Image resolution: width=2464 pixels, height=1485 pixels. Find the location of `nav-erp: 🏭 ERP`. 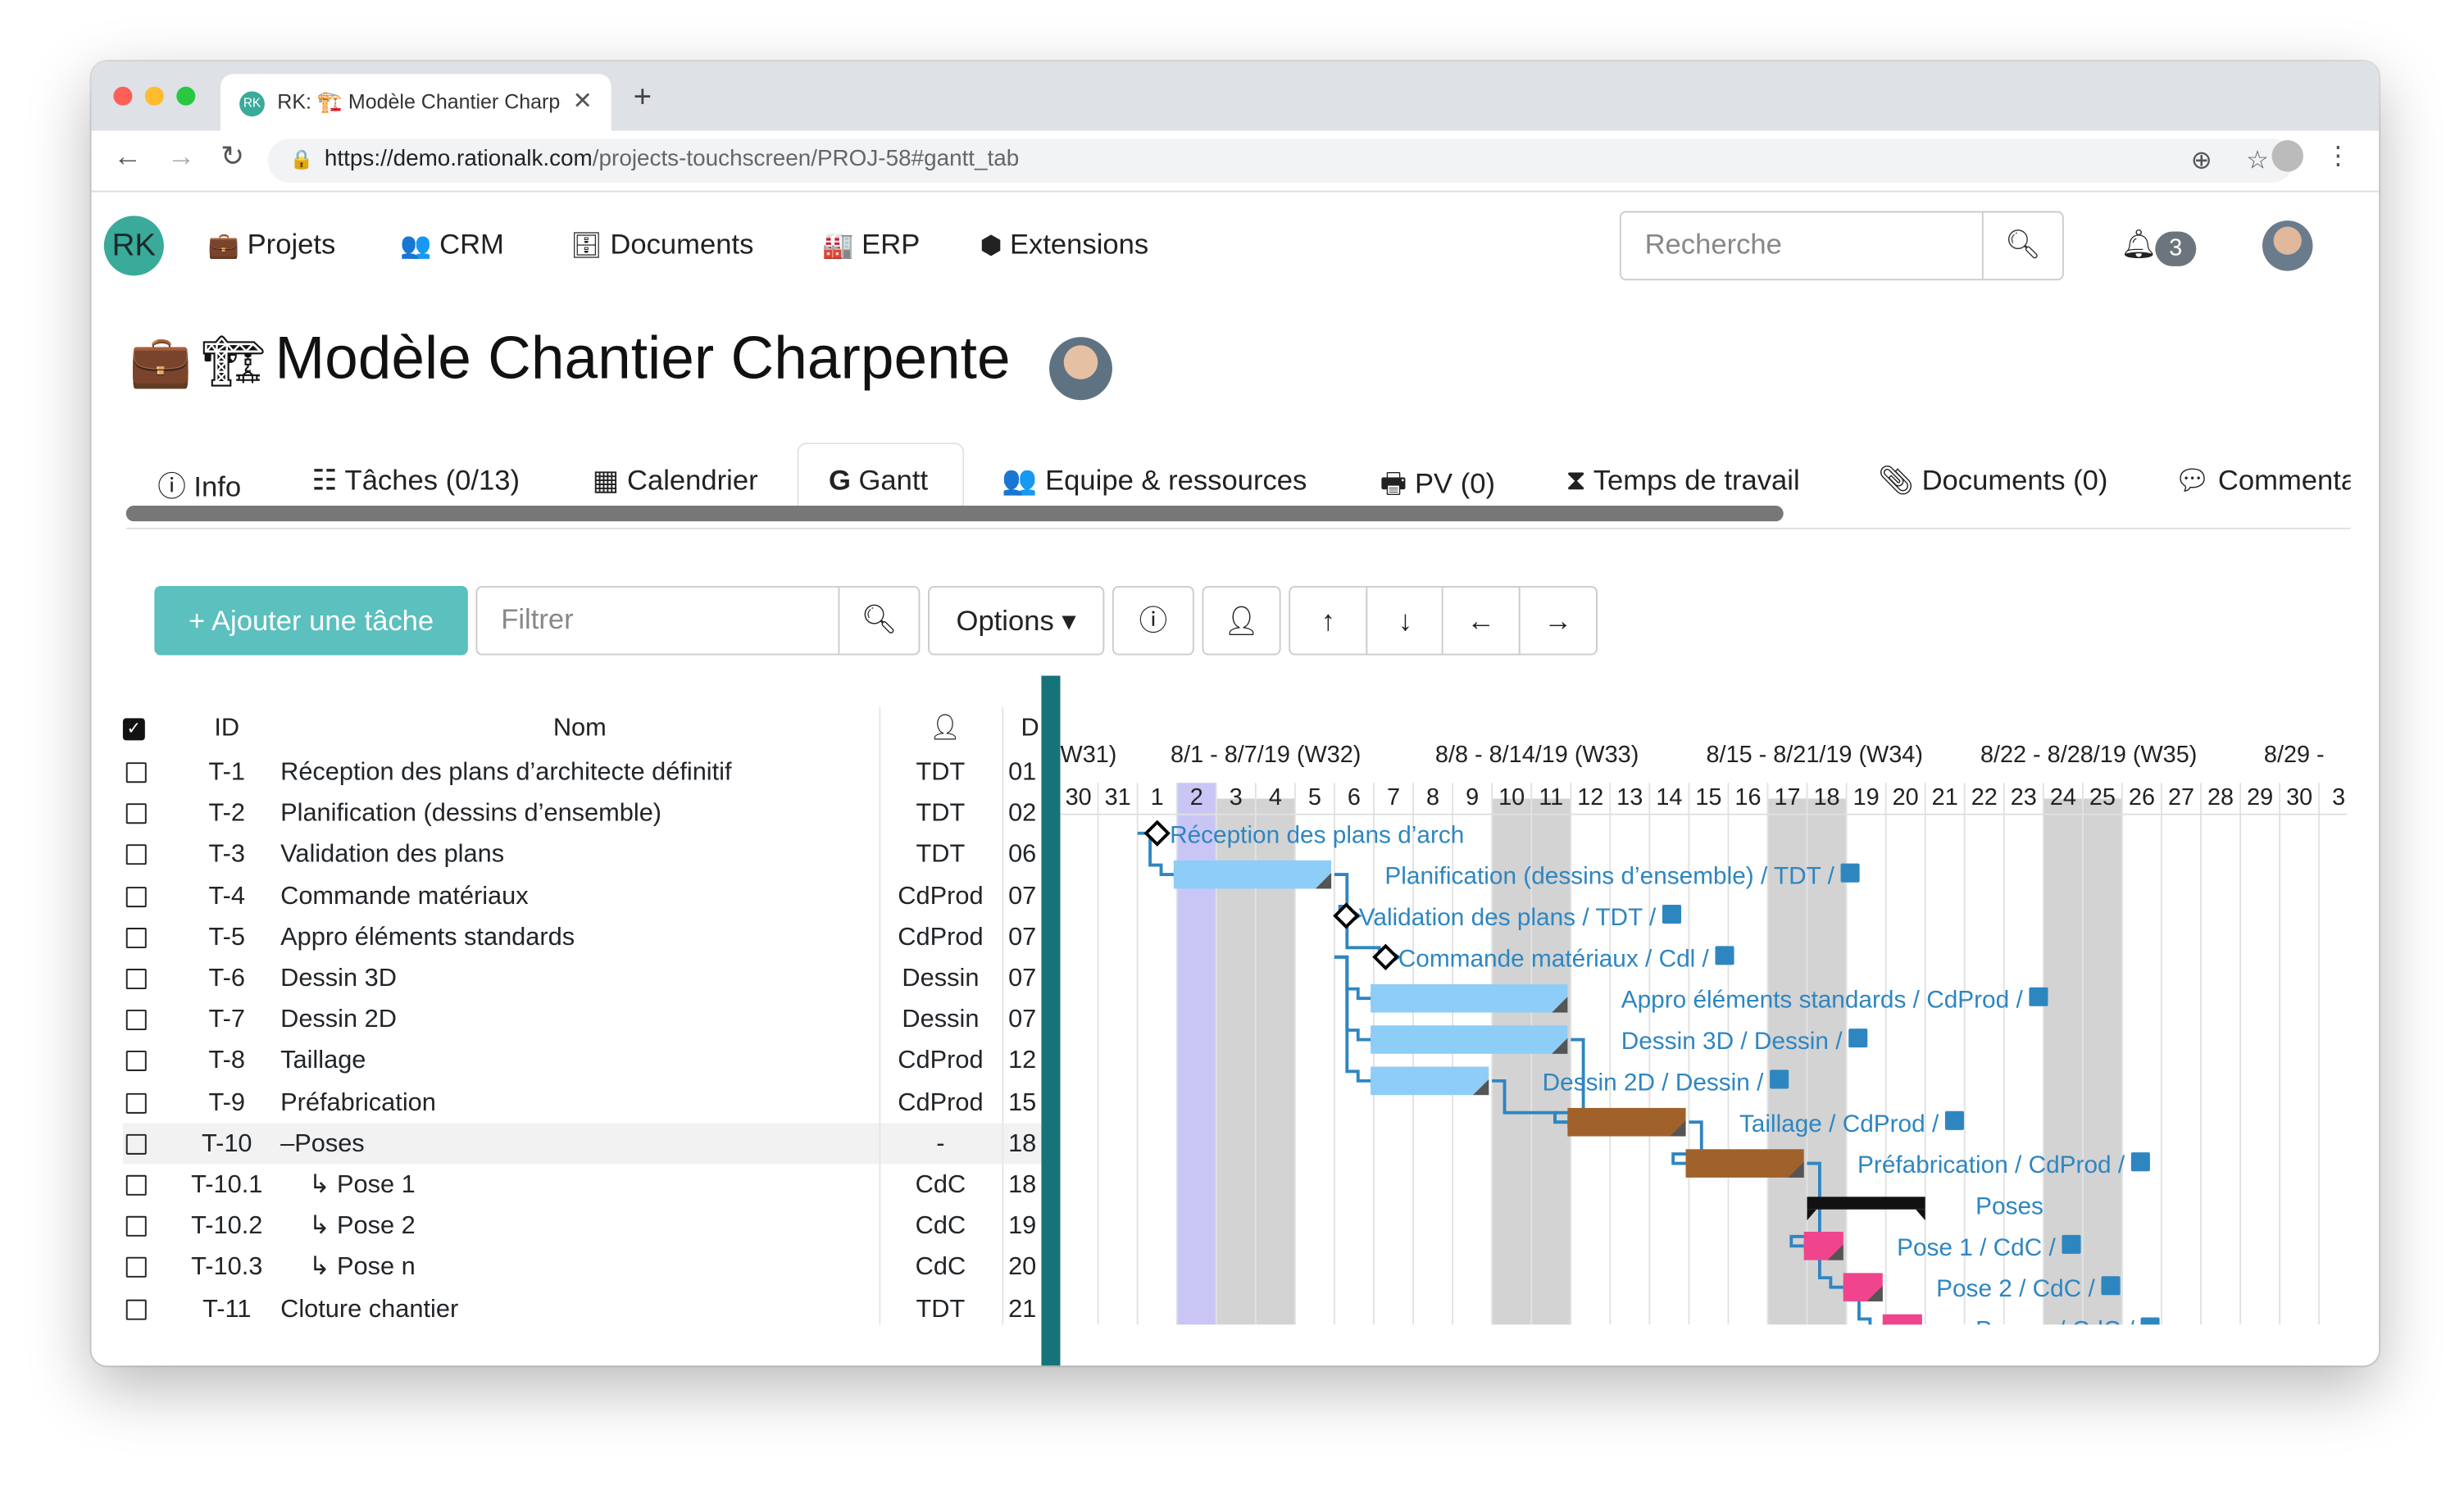

nav-erp: 🏭 ERP is located at coordinates (871, 245).